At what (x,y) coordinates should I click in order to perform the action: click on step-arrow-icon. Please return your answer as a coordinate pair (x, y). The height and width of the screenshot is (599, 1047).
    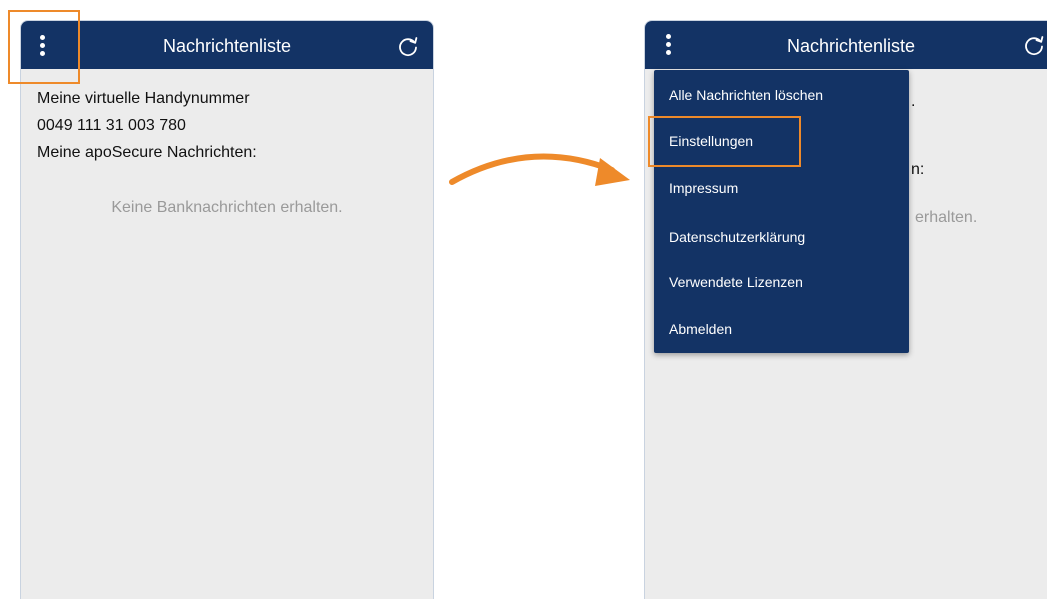
    Looking at the image, I should click on (539, 169).